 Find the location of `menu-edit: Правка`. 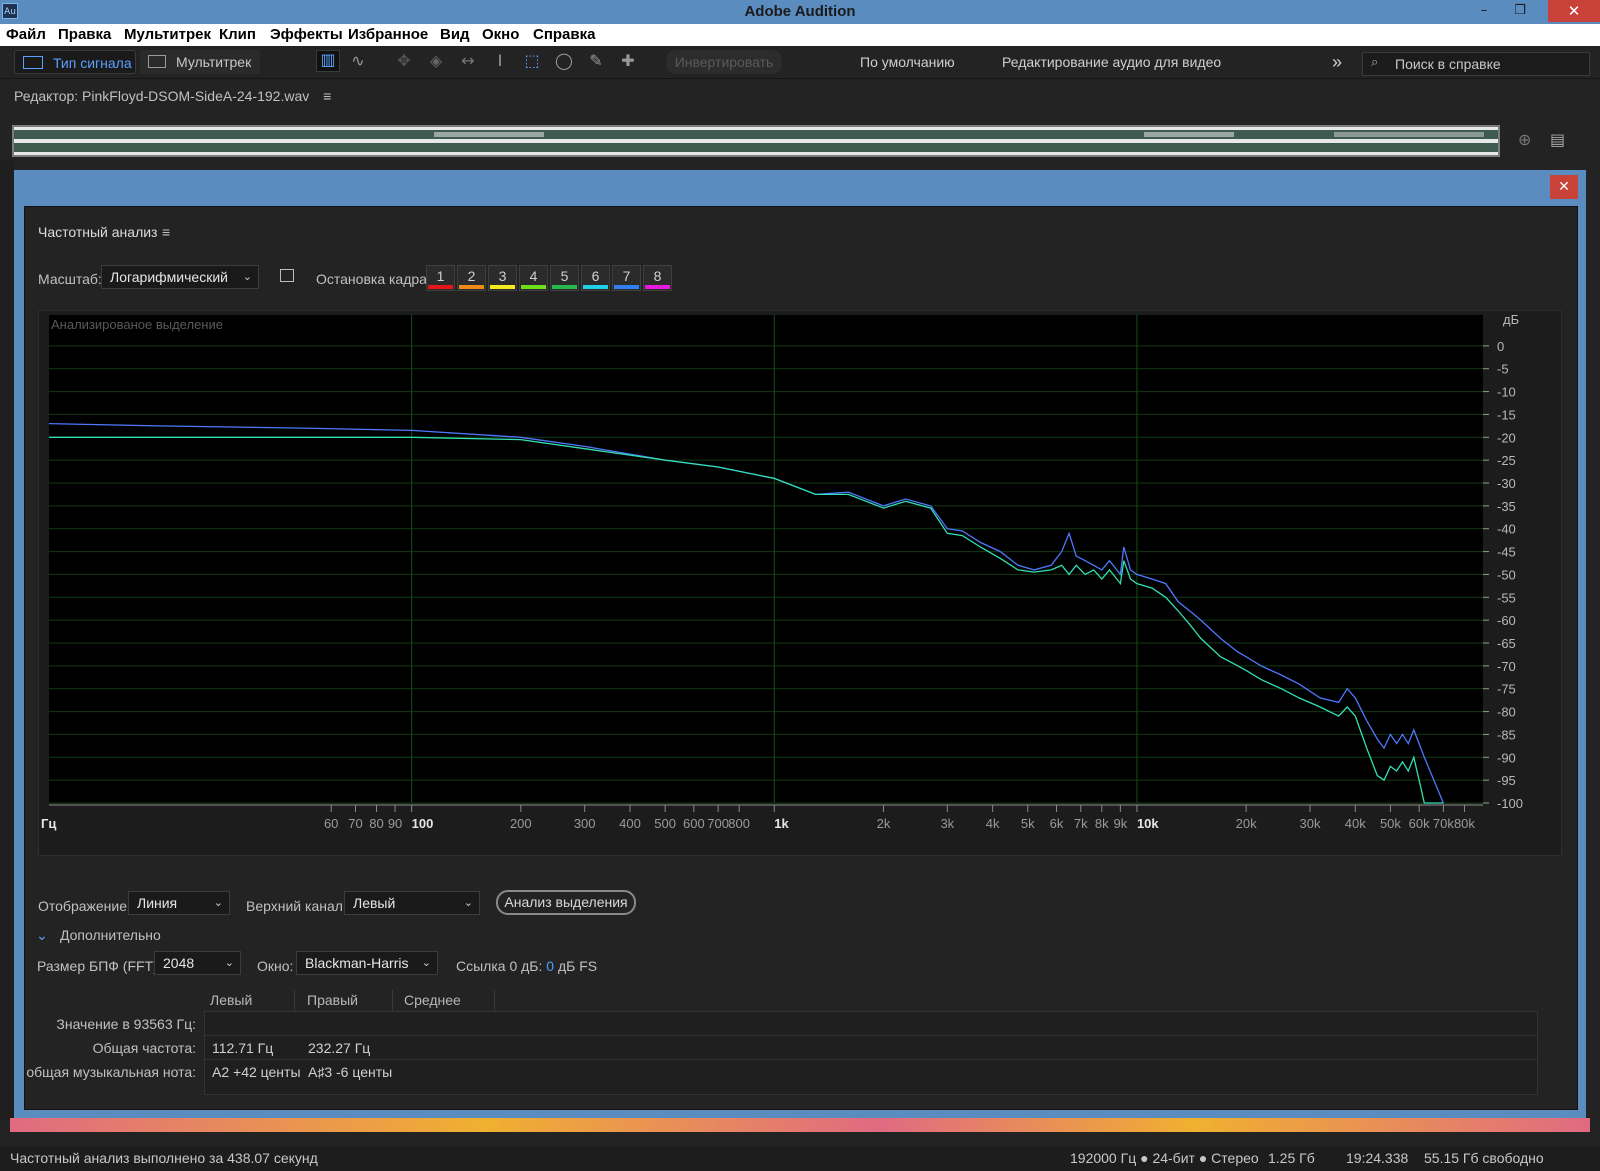

menu-edit: Правка is located at coordinates (84, 35).